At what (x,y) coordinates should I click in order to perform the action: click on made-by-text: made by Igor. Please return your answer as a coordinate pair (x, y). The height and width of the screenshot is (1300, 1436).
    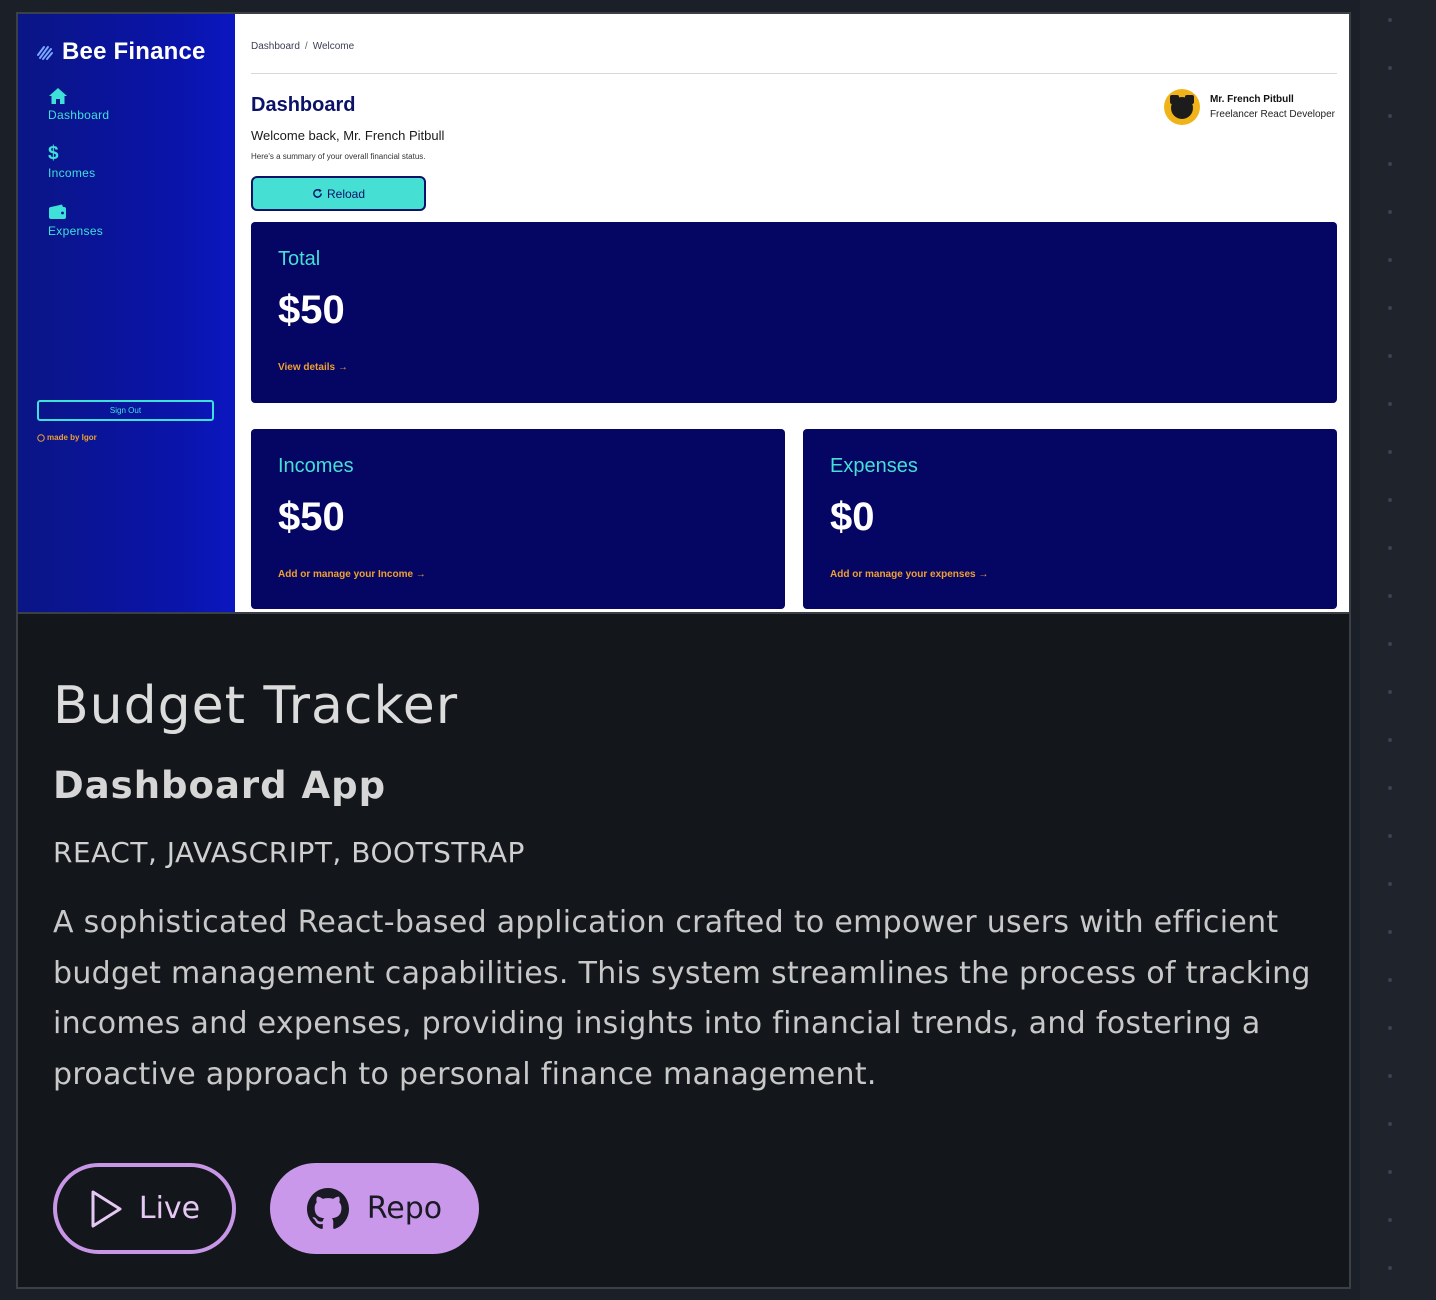
    Looking at the image, I should click on (72, 437).